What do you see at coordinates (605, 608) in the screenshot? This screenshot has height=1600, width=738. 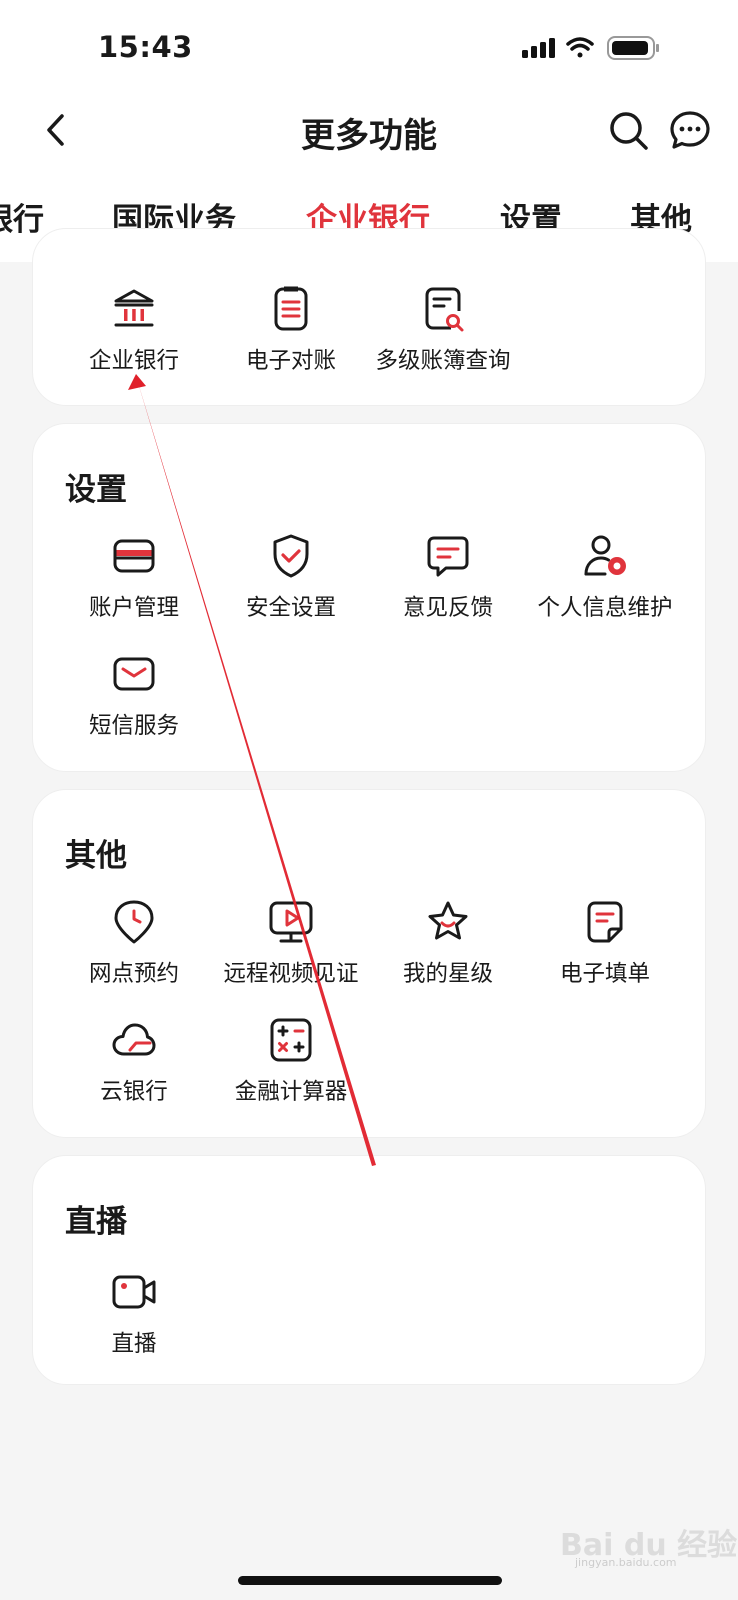 I see `item-label: 个人信息维护` at bounding box center [605, 608].